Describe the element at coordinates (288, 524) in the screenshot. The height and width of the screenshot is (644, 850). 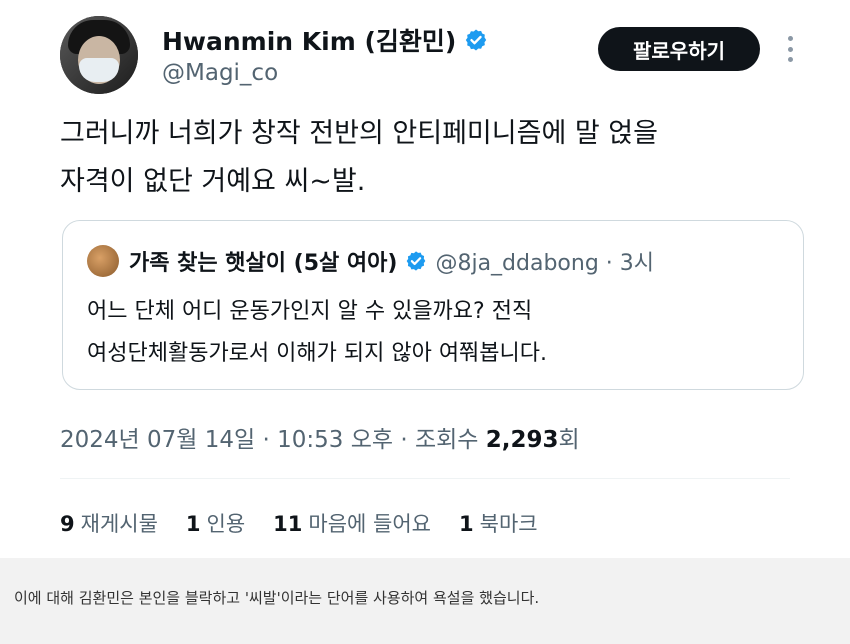
I see `stat-count: 11` at that location.